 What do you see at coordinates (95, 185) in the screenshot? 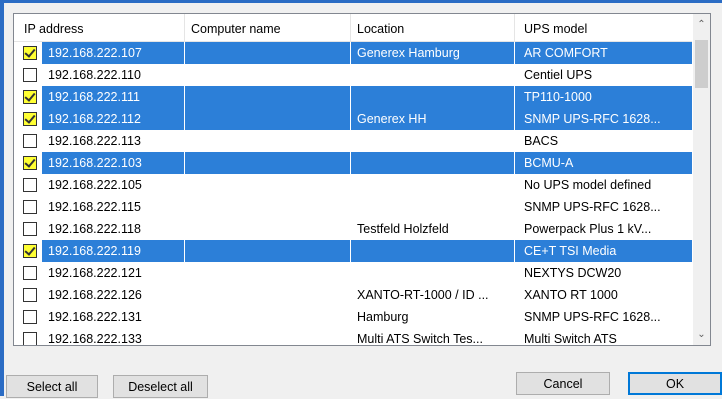
I see `ip-cell: 192.168.222.105` at bounding box center [95, 185].